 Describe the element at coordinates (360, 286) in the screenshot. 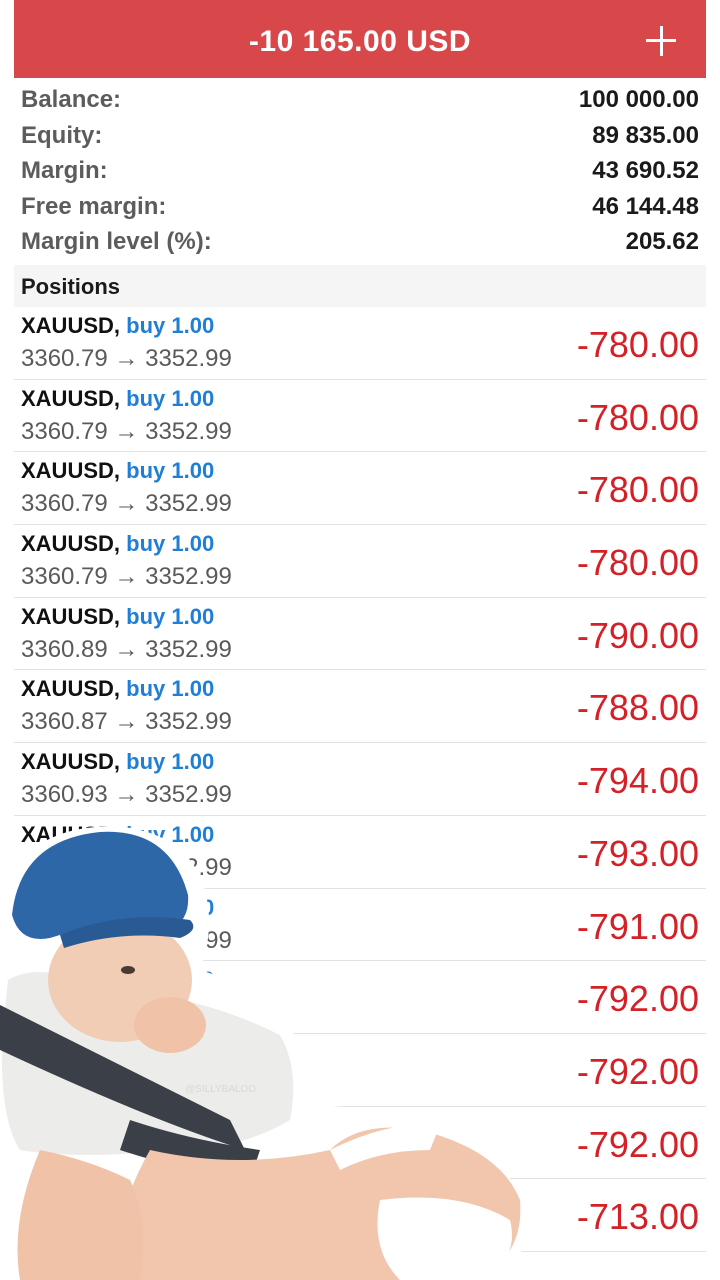

I see `positions-section-header: Positions` at that location.